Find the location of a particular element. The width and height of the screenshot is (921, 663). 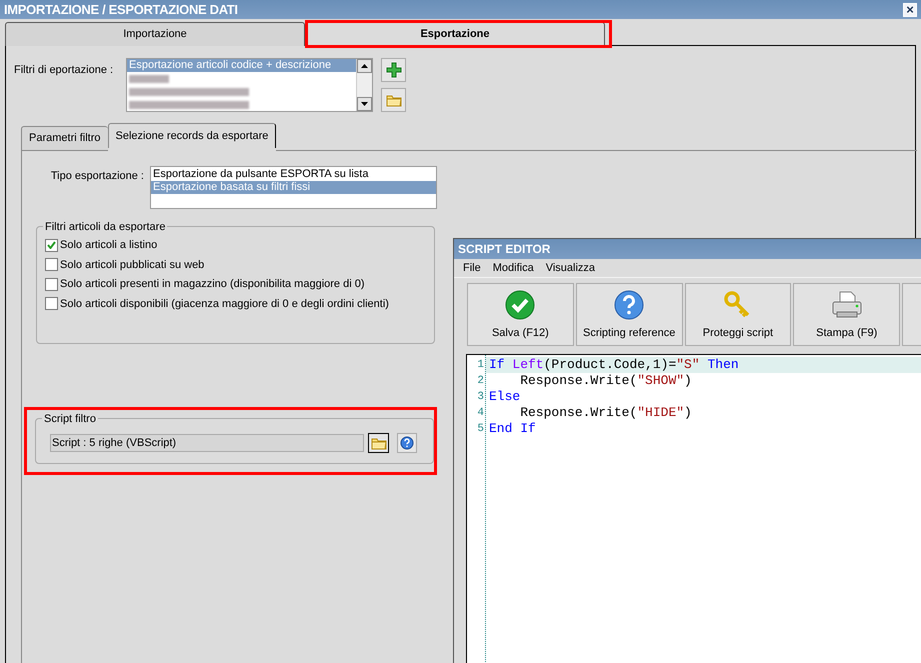

field-label: Filtri di eportazione : is located at coordinates (64, 70).